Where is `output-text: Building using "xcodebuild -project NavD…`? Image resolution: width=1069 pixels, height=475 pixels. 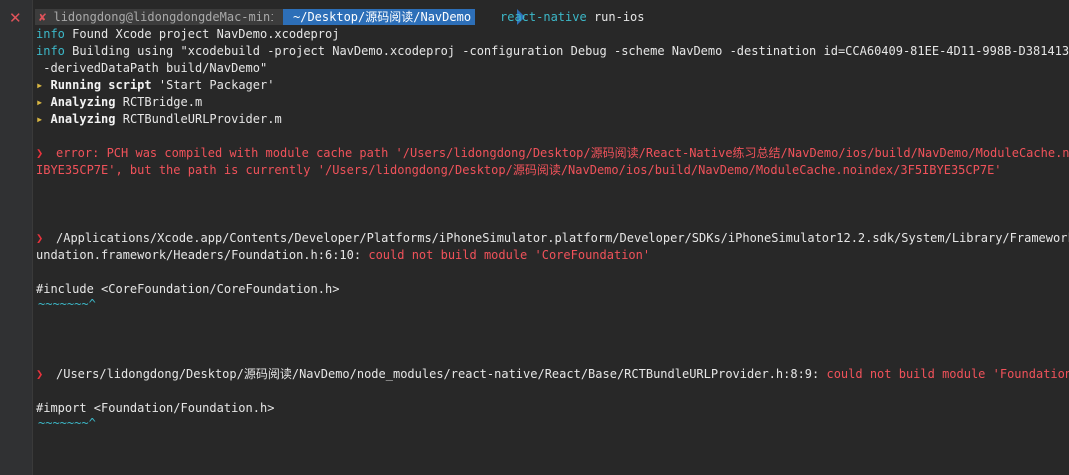 output-text: Building using "xcodebuild -project NavD… is located at coordinates (566, 51).